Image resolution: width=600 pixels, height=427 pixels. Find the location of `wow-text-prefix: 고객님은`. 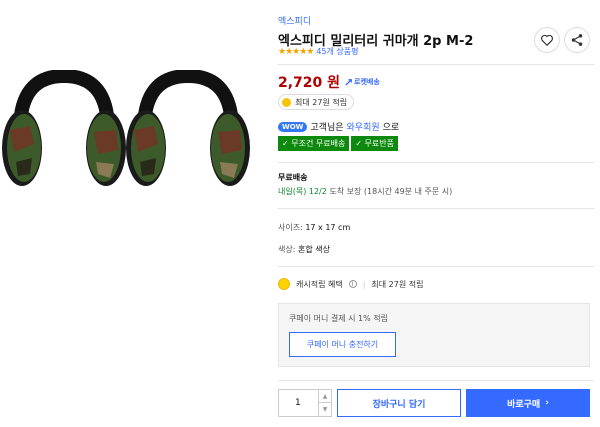

wow-text-prefix: 고객님은 is located at coordinates (327, 128).